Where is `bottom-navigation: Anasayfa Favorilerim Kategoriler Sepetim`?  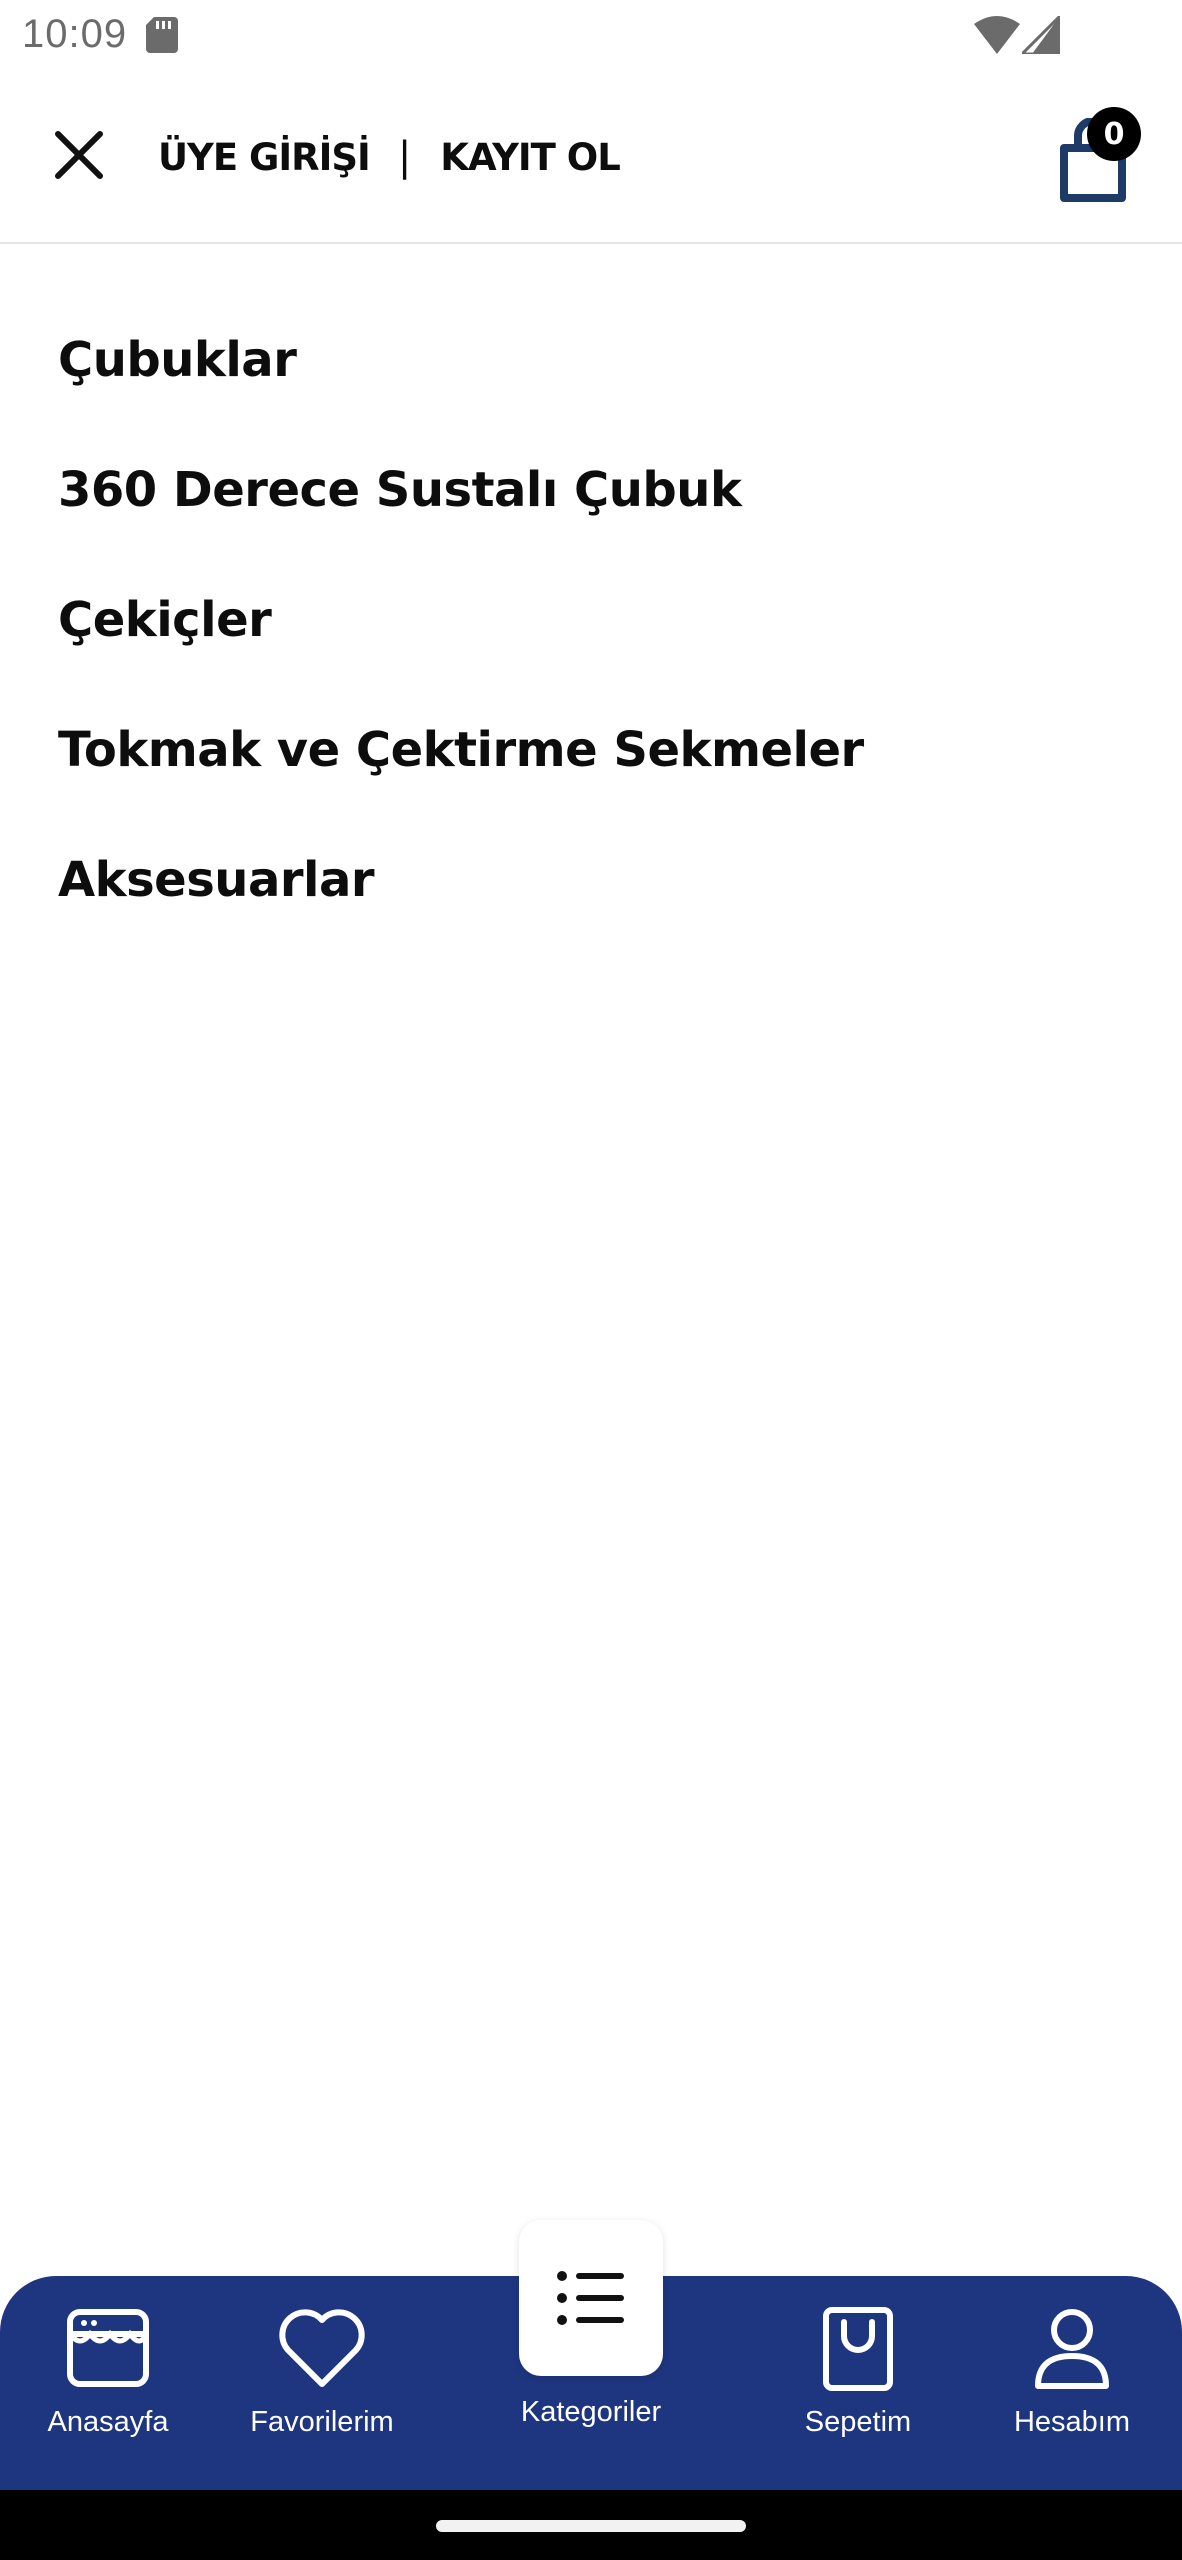
bottom-navigation: Anasayfa Favorilerim Kategoriler Sepetim is located at coordinates (591, 2355).